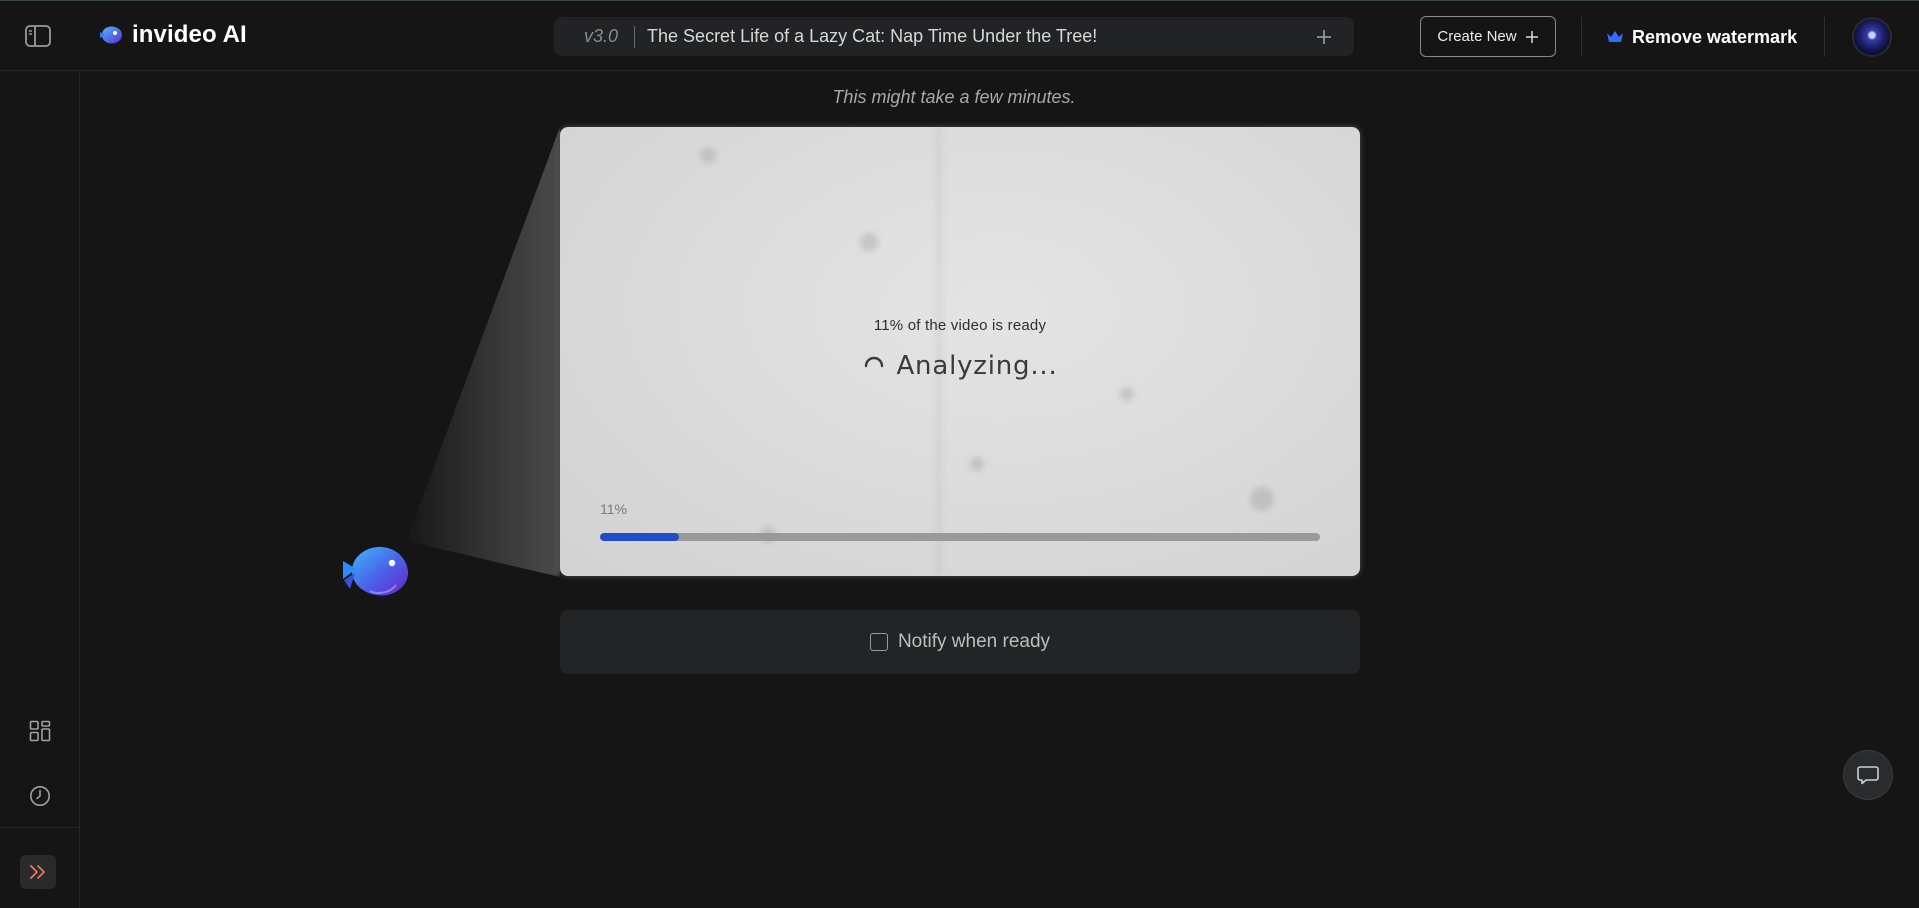 The width and height of the screenshot is (1919, 908). I want to click on sidebar-item-history, so click(40, 796).